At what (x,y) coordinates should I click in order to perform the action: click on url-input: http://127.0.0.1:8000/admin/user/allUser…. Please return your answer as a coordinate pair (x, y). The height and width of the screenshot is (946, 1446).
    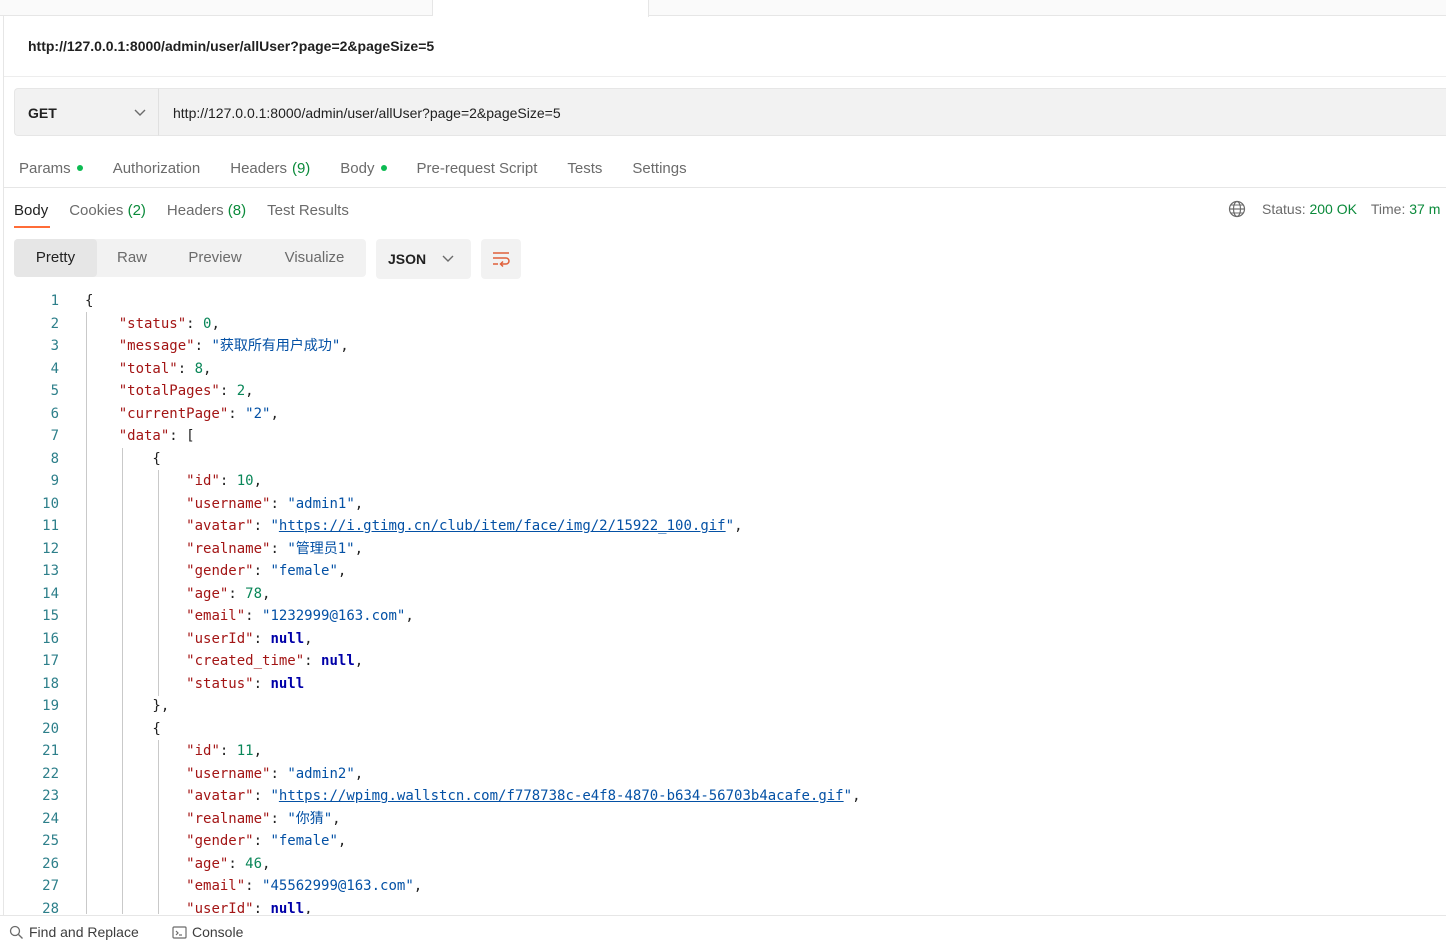
    Looking at the image, I should click on (802, 112).